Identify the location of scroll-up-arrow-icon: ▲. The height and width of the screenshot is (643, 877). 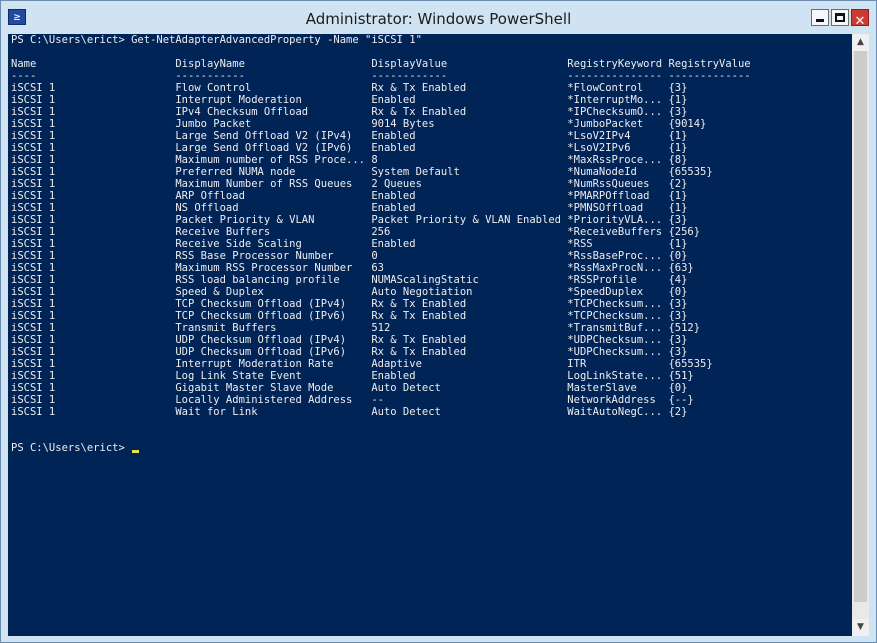
(860, 42).